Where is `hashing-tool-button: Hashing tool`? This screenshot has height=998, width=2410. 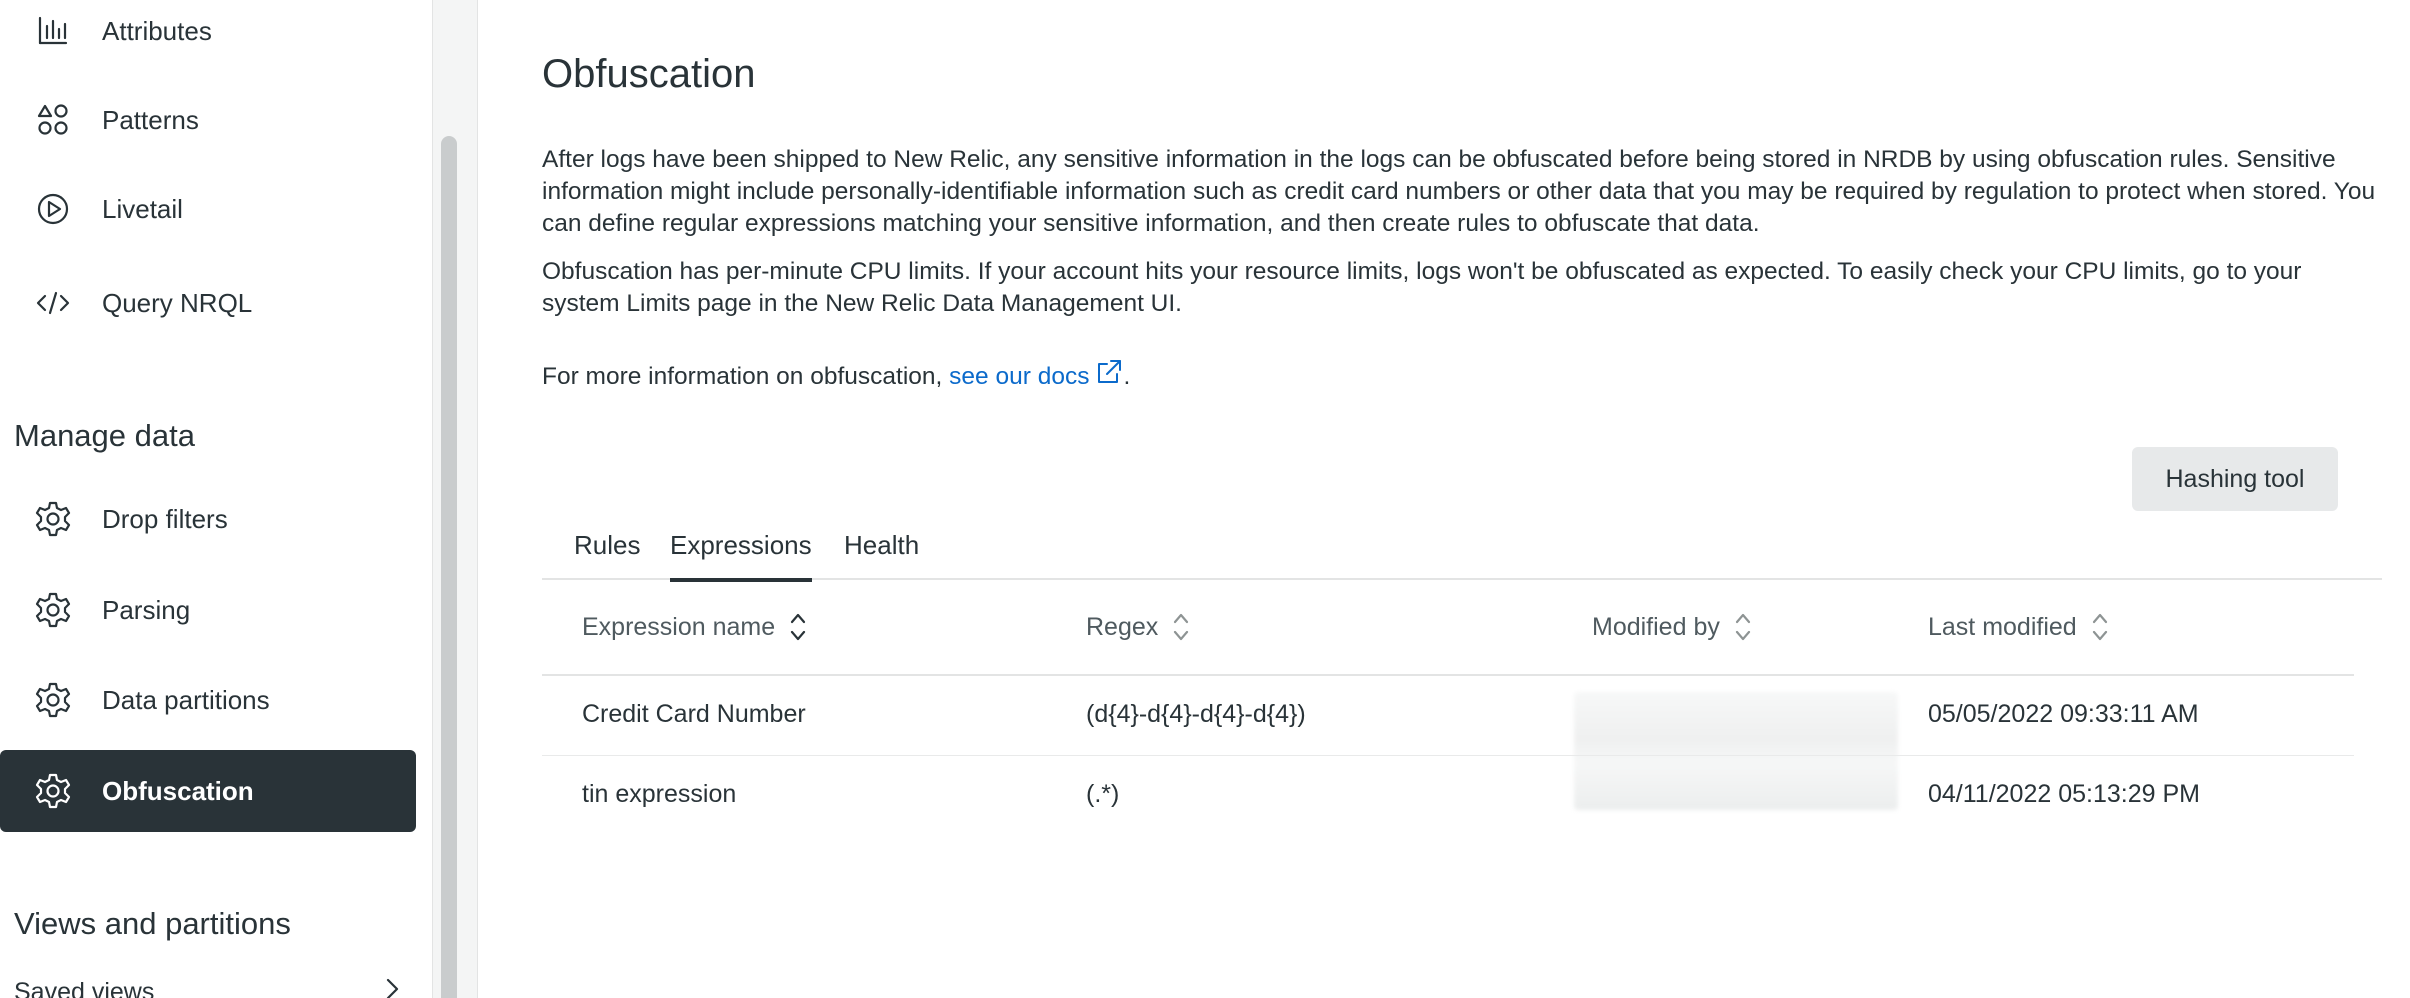
hashing-tool-button: Hashing tool is located at coordinates (2235, 479).